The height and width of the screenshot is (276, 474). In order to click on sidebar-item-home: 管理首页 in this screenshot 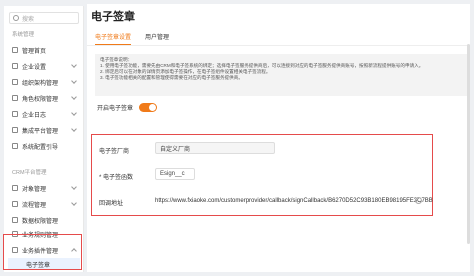, I will do `click(44, 50)`.